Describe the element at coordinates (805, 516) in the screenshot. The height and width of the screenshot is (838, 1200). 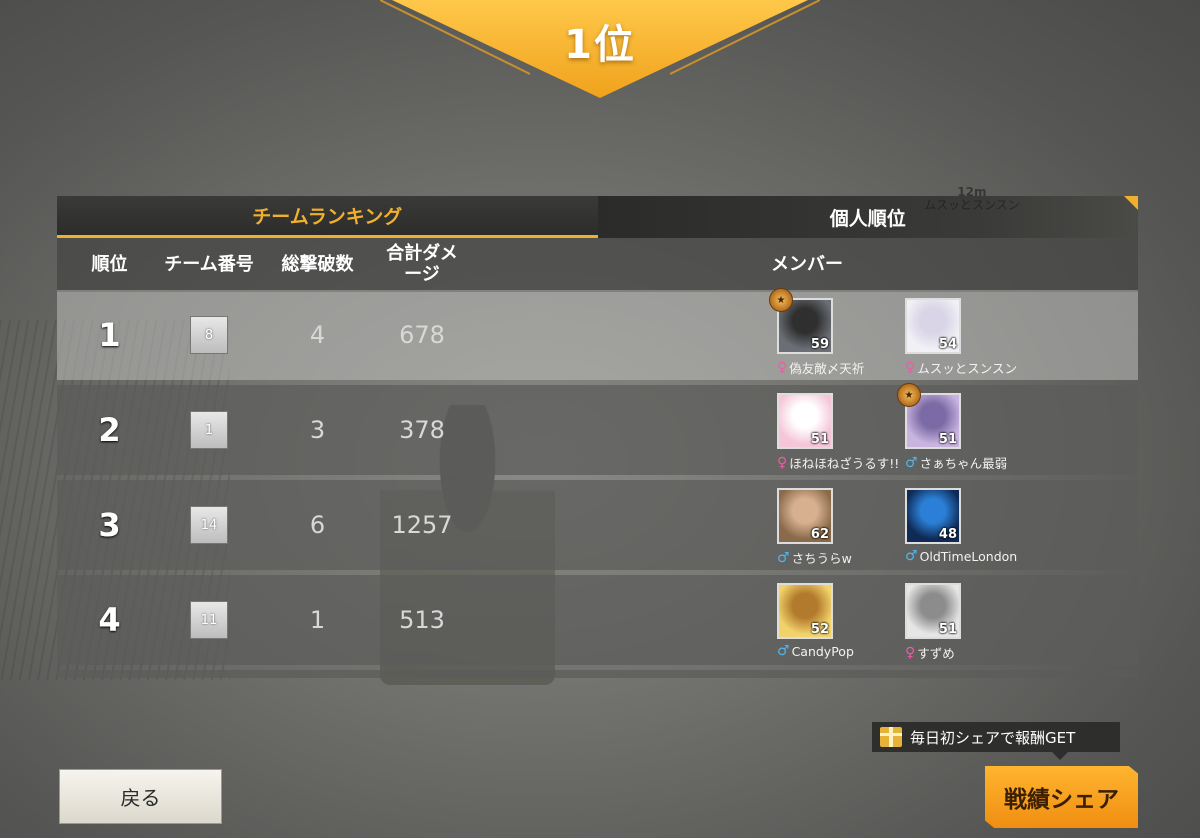
I see `player-avatar: 62` at that location.